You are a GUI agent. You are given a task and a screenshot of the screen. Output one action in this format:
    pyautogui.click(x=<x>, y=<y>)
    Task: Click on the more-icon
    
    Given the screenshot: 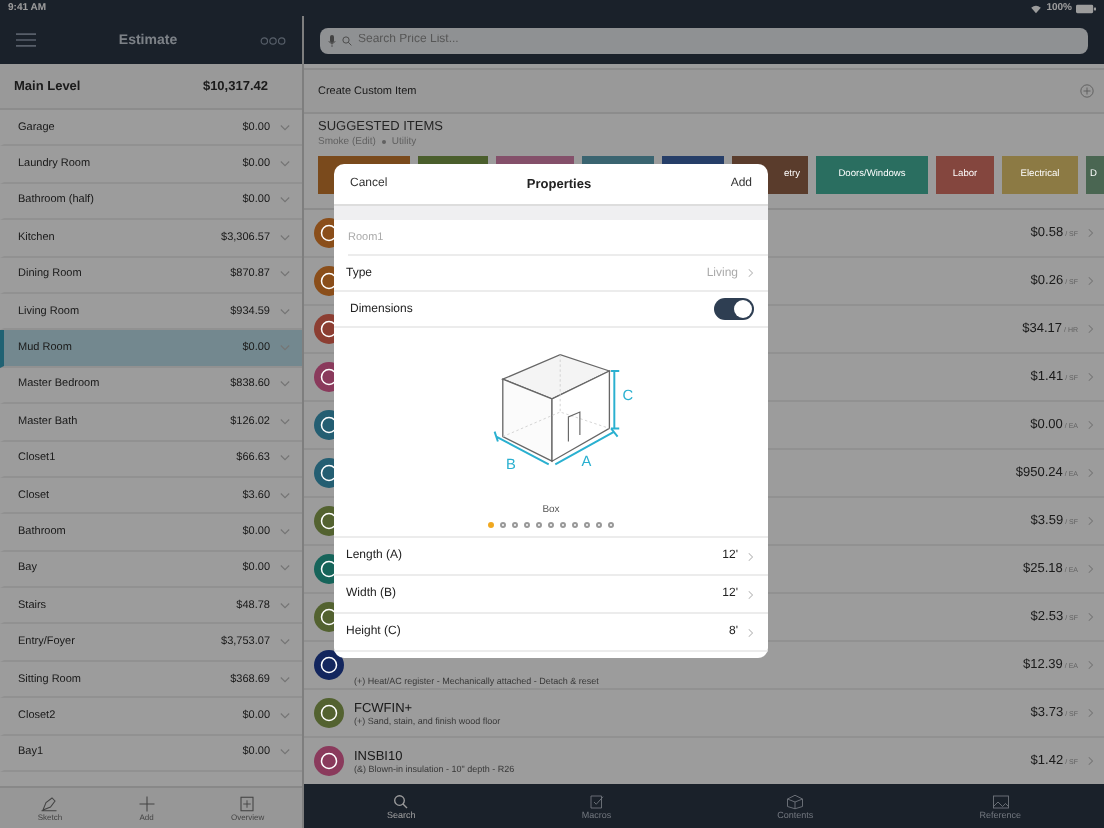 What is the action you would take?
    pyautogui.click(x=273, y=40)
    